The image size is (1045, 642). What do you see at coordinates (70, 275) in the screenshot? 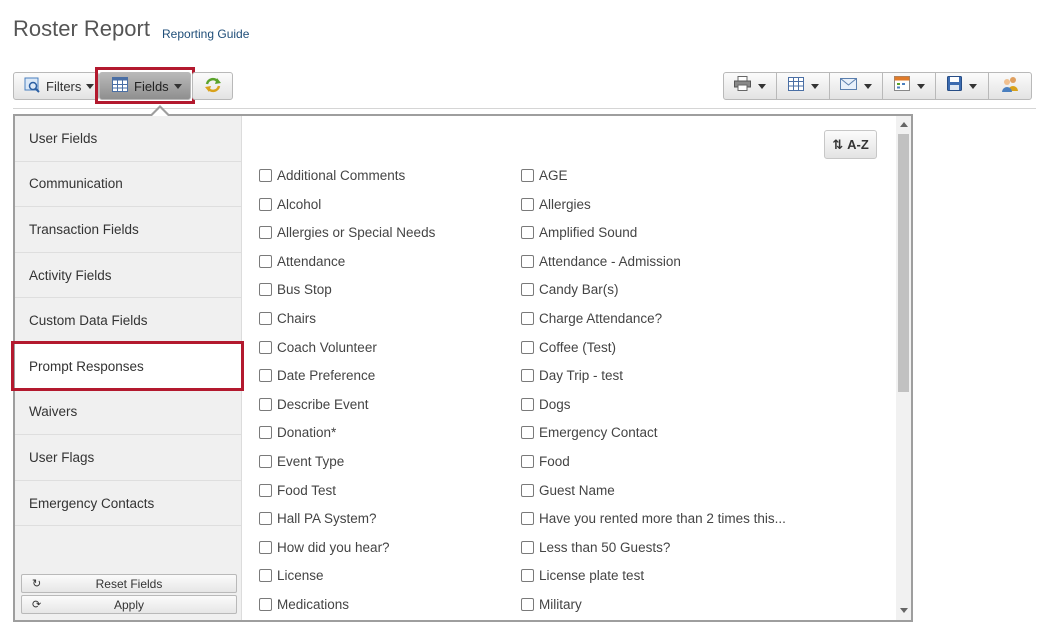
I see `sidebar-item-label: Activity Fields` at bounding box center [70, 275].